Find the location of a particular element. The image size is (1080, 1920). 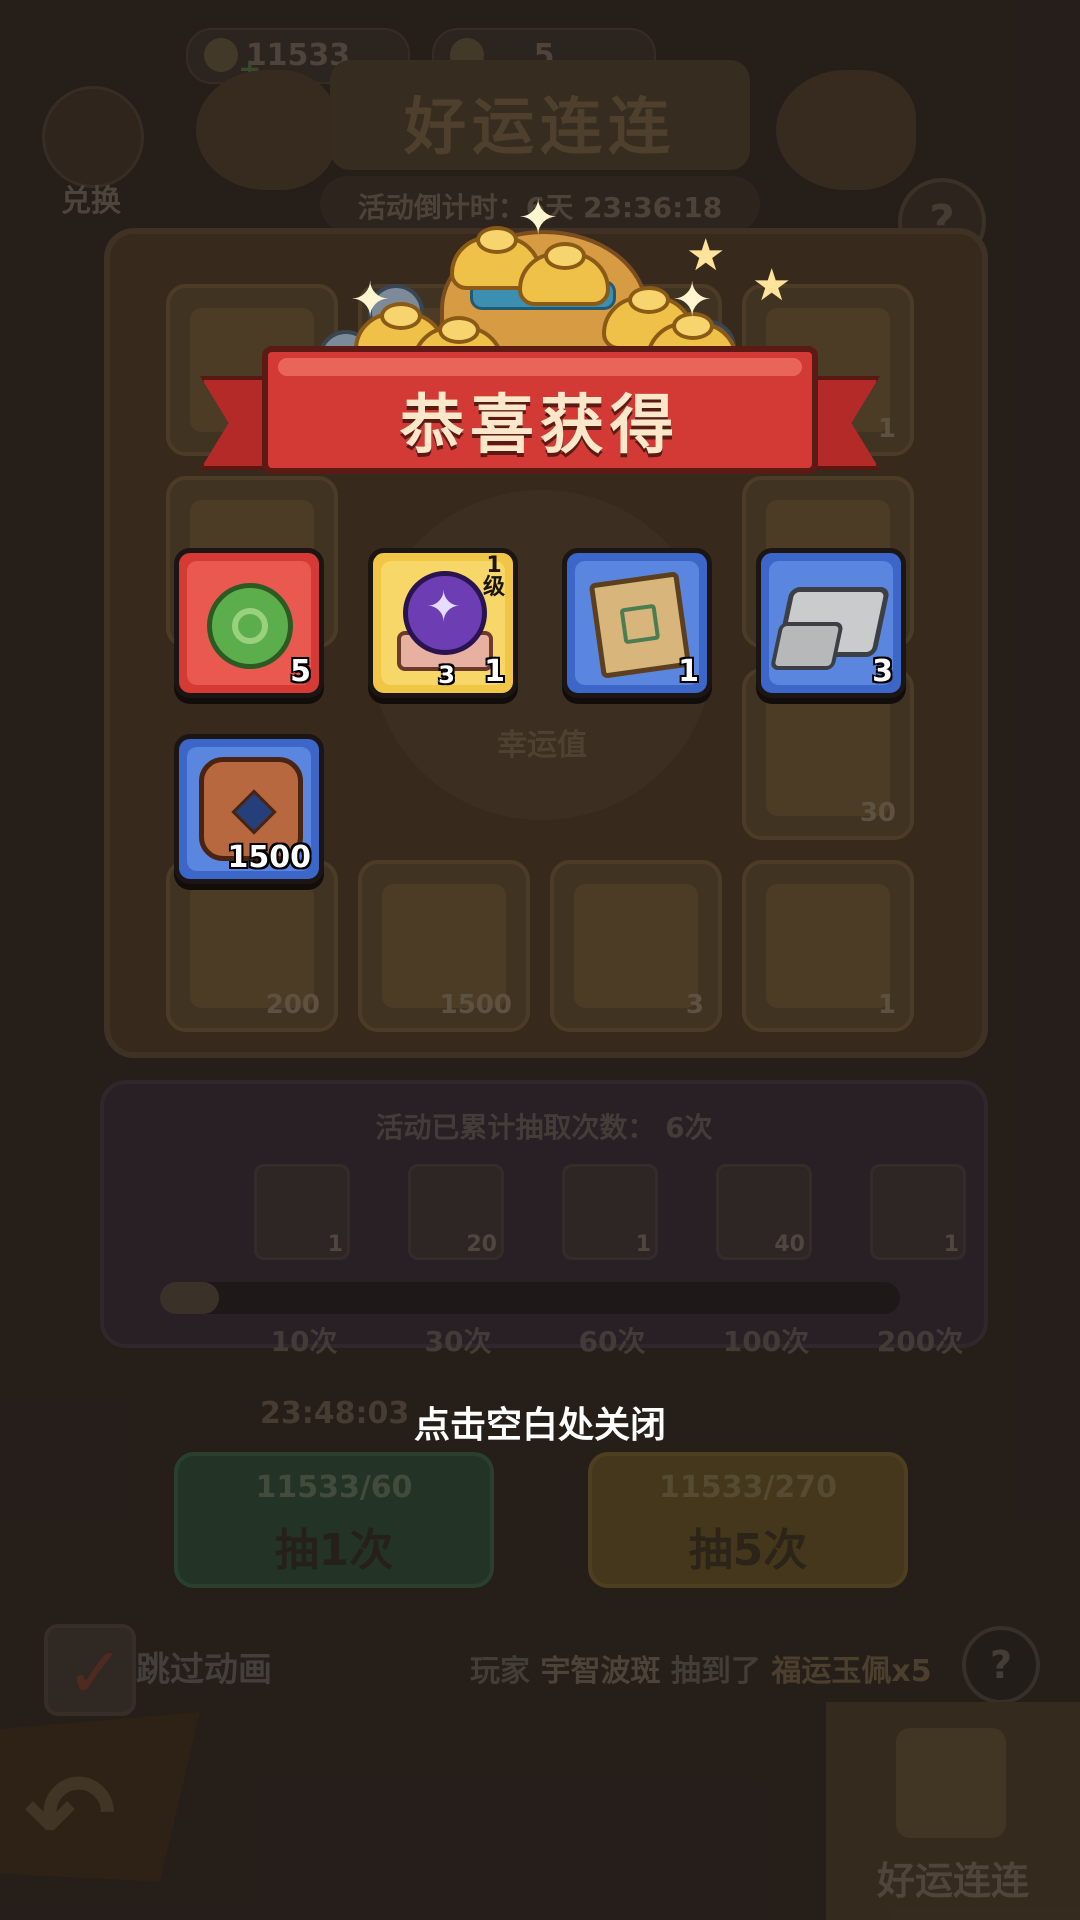

close-hint: 点击空白处关闭 is located at coordinates (539, 1425).